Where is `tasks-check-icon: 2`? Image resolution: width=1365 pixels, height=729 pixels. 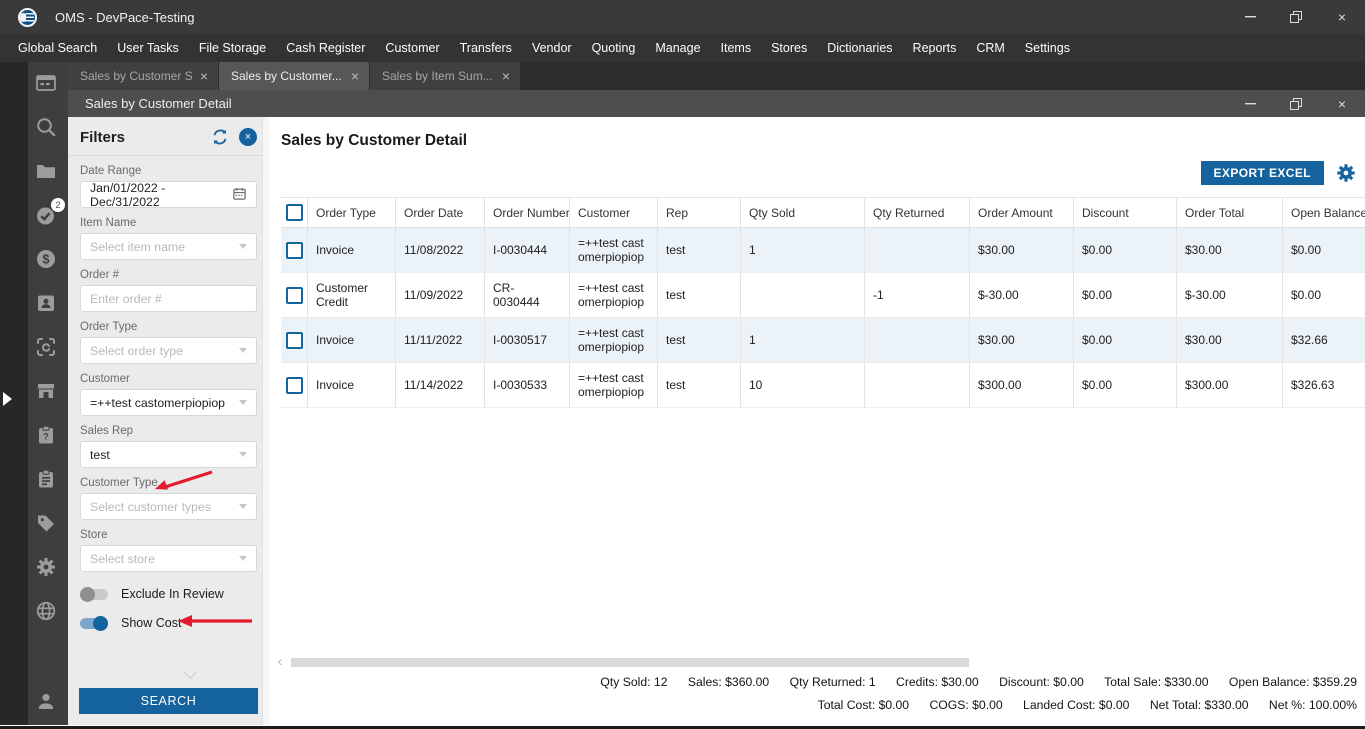 tasks-check-icon: 2 is located at coordinates (49, 212).